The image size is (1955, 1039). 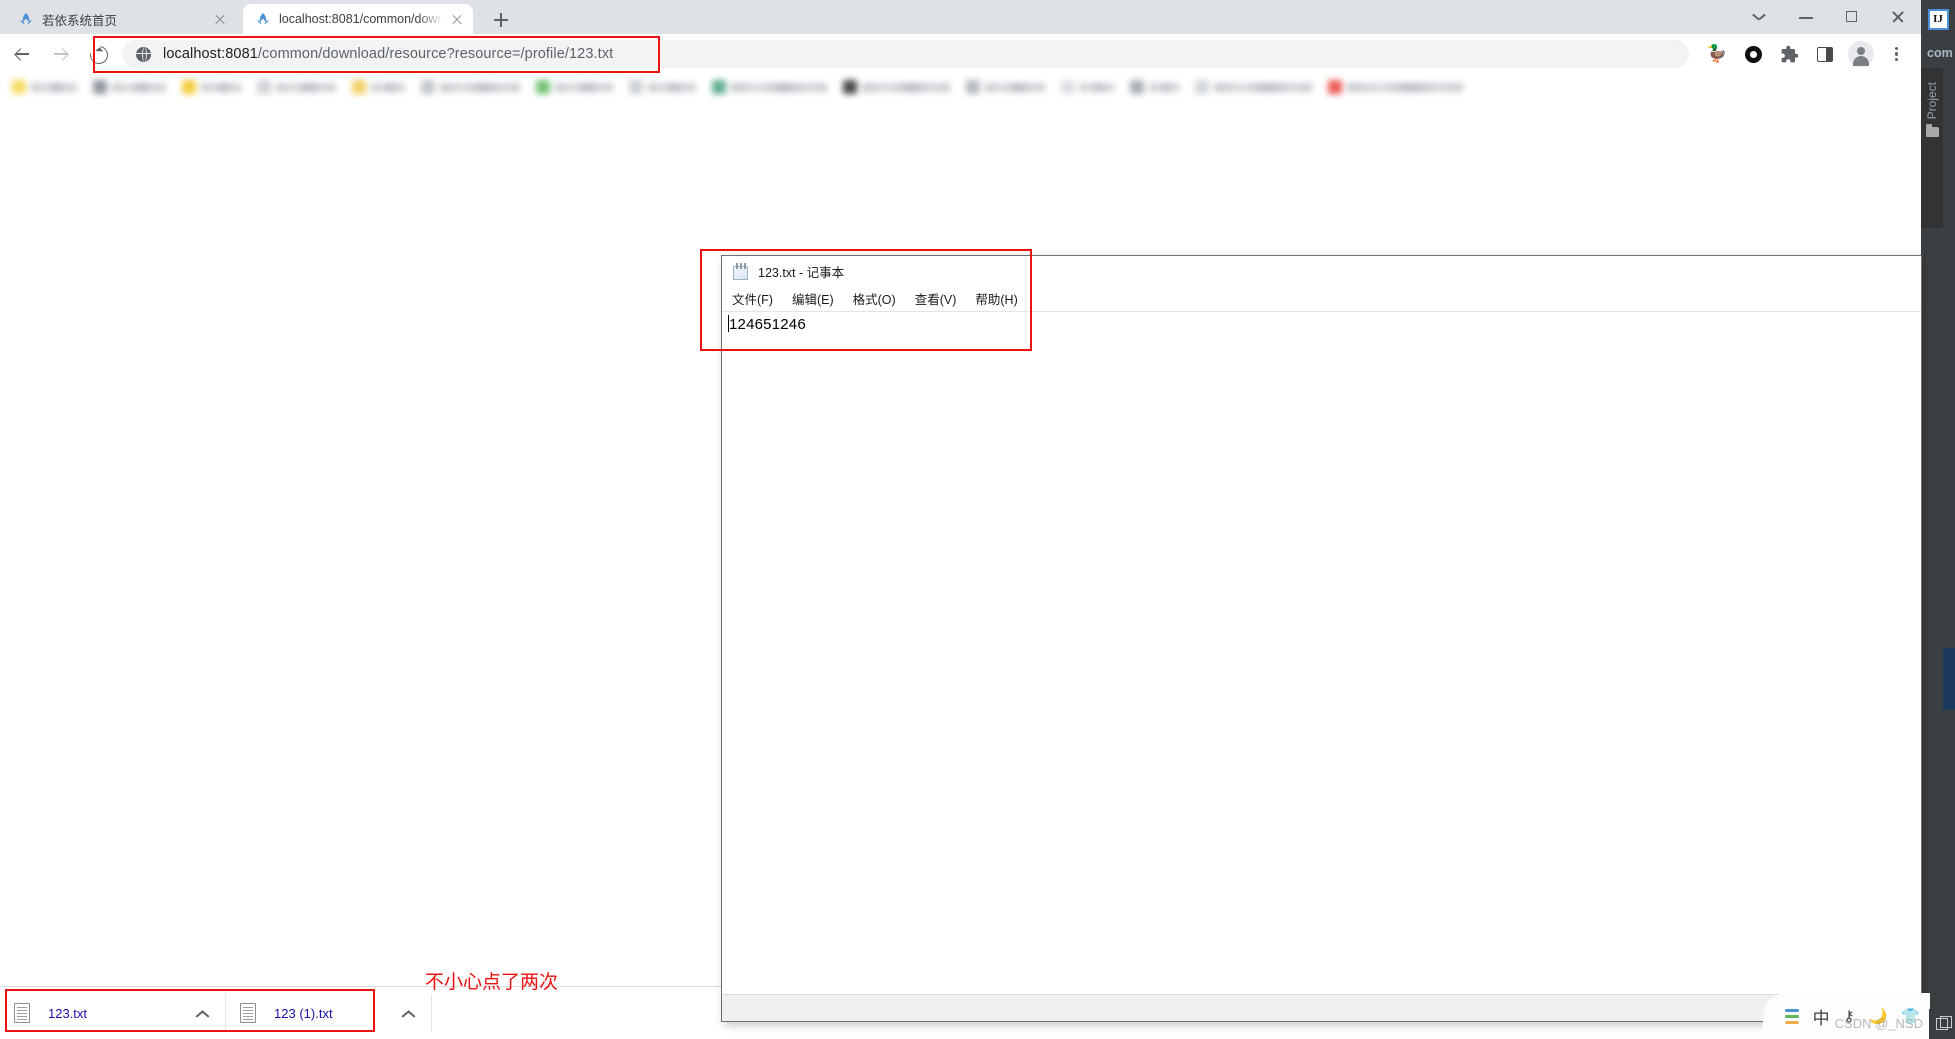 I want to click on tab-title: localhost:8081/common/down, so click(x=361, y=19).